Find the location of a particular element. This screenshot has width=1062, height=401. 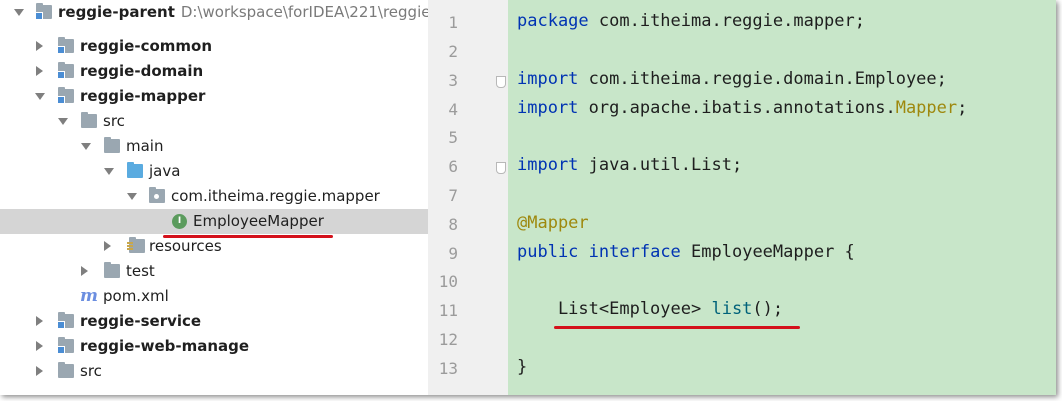

tree-item-reggie-service: reggie-service is located at coordinates (214, 321).